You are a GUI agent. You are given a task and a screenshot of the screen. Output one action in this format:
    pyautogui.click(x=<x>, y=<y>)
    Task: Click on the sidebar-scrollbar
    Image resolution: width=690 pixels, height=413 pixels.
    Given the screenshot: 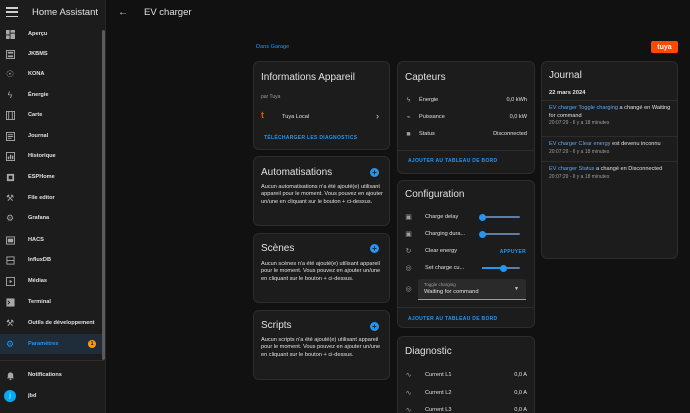 What is the action you would take?
    pyautogui.click(x=103, y=195)
    